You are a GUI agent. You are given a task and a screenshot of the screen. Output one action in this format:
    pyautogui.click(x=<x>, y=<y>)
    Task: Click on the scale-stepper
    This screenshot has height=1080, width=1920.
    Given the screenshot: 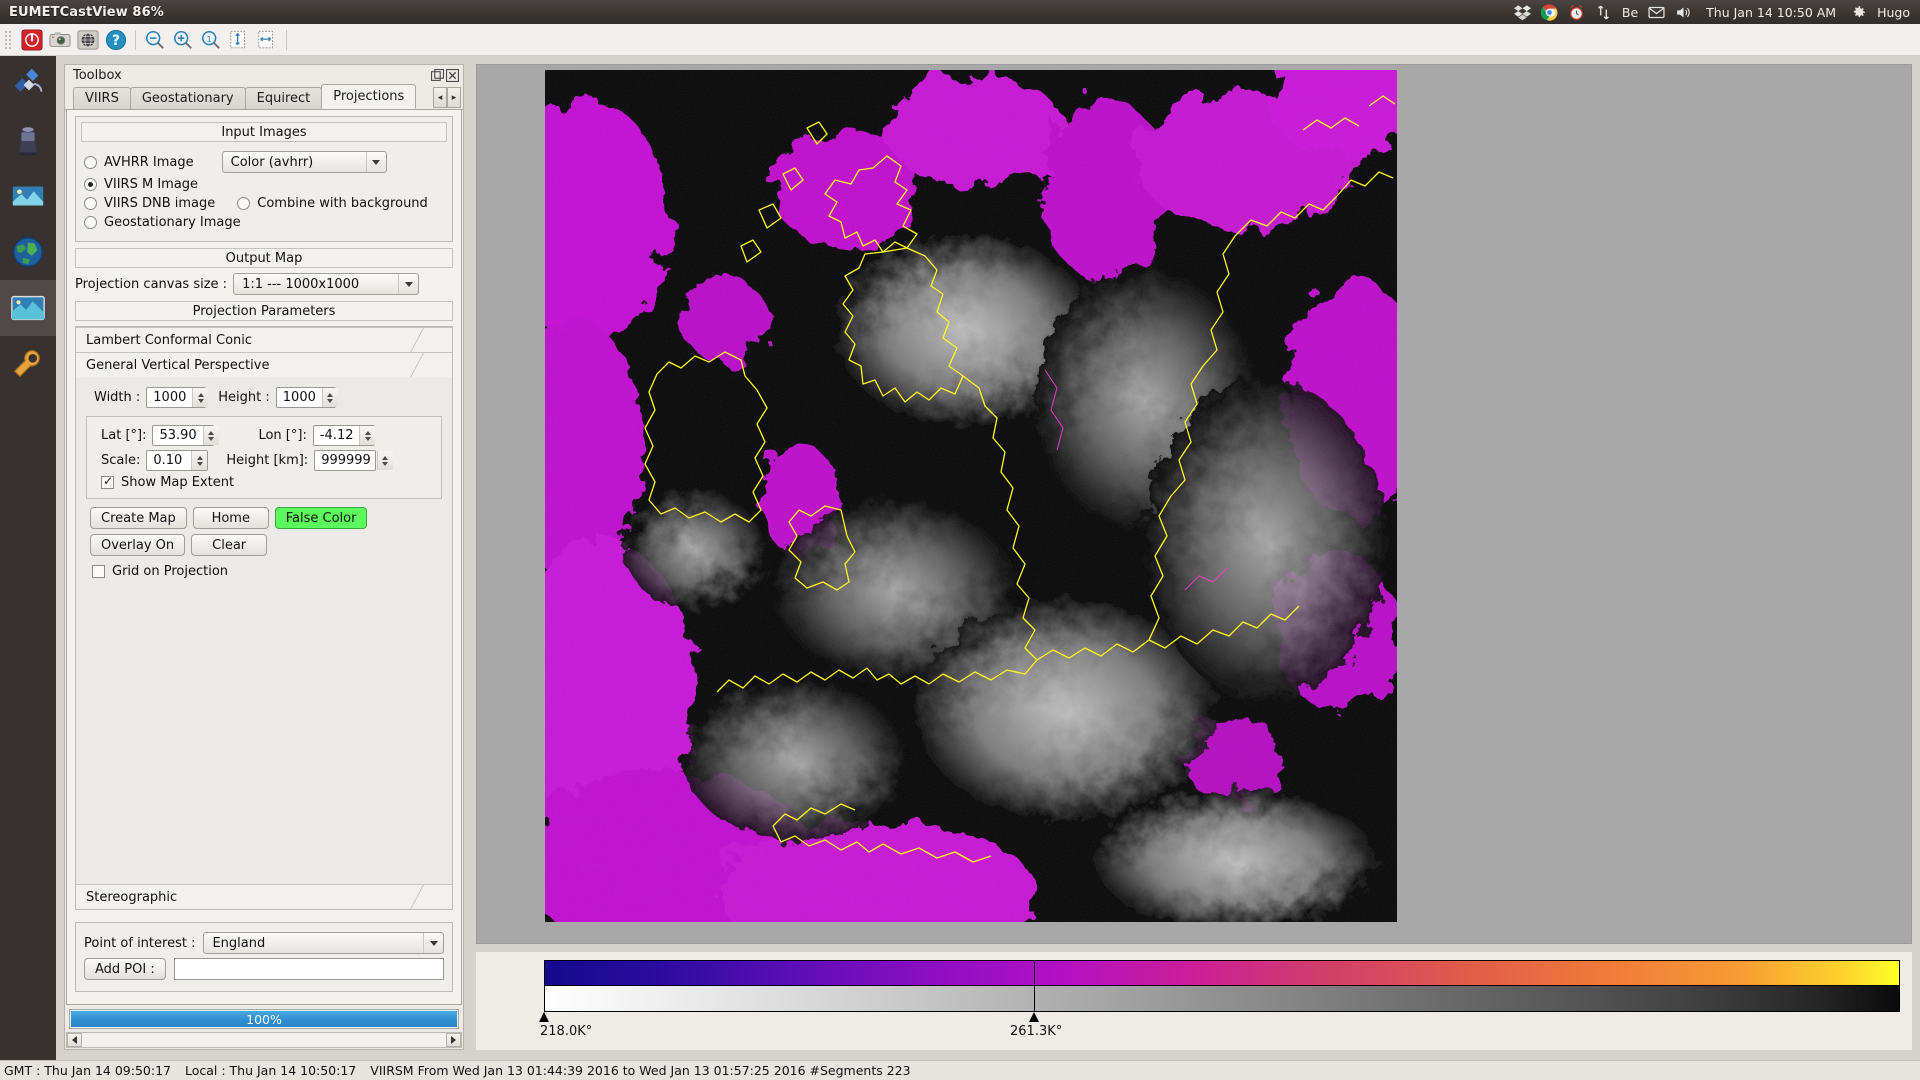 What is the action you would take?
    pyautogui.click(x=199, y=460)
    